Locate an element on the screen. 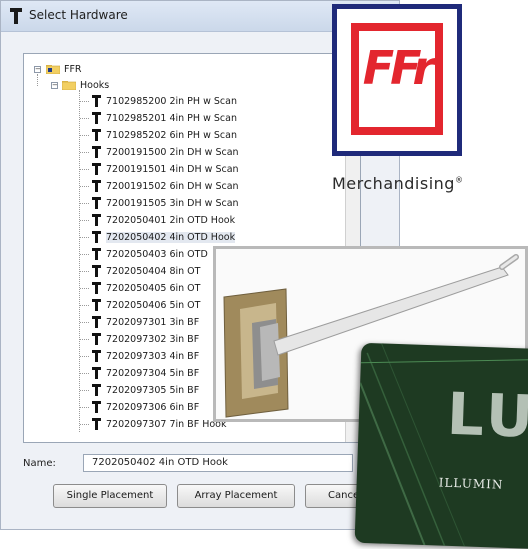 This screenshot has height=549, width=528. tree-item: 7202050405 6in OT is located at coordinates (146, 288).